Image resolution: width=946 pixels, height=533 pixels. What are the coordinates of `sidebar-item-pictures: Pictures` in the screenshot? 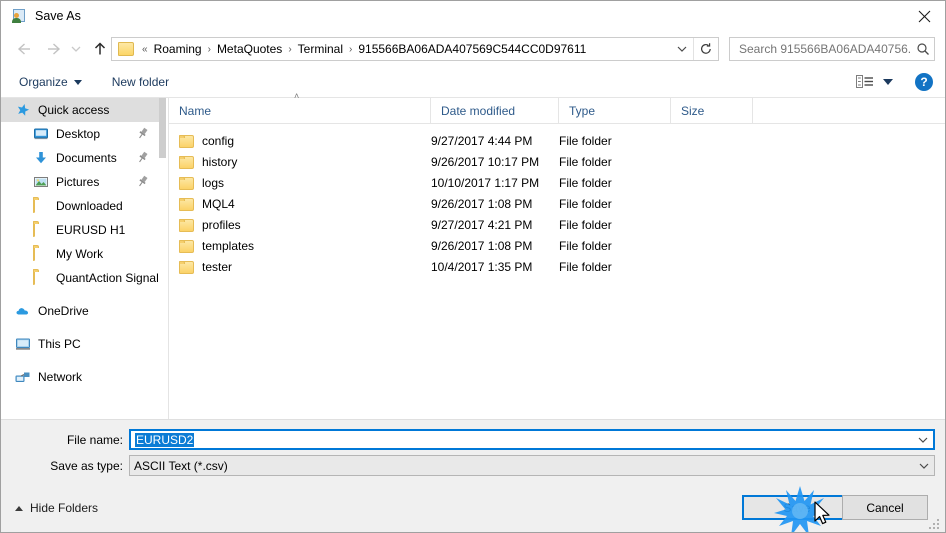 It's located at (80, 182).